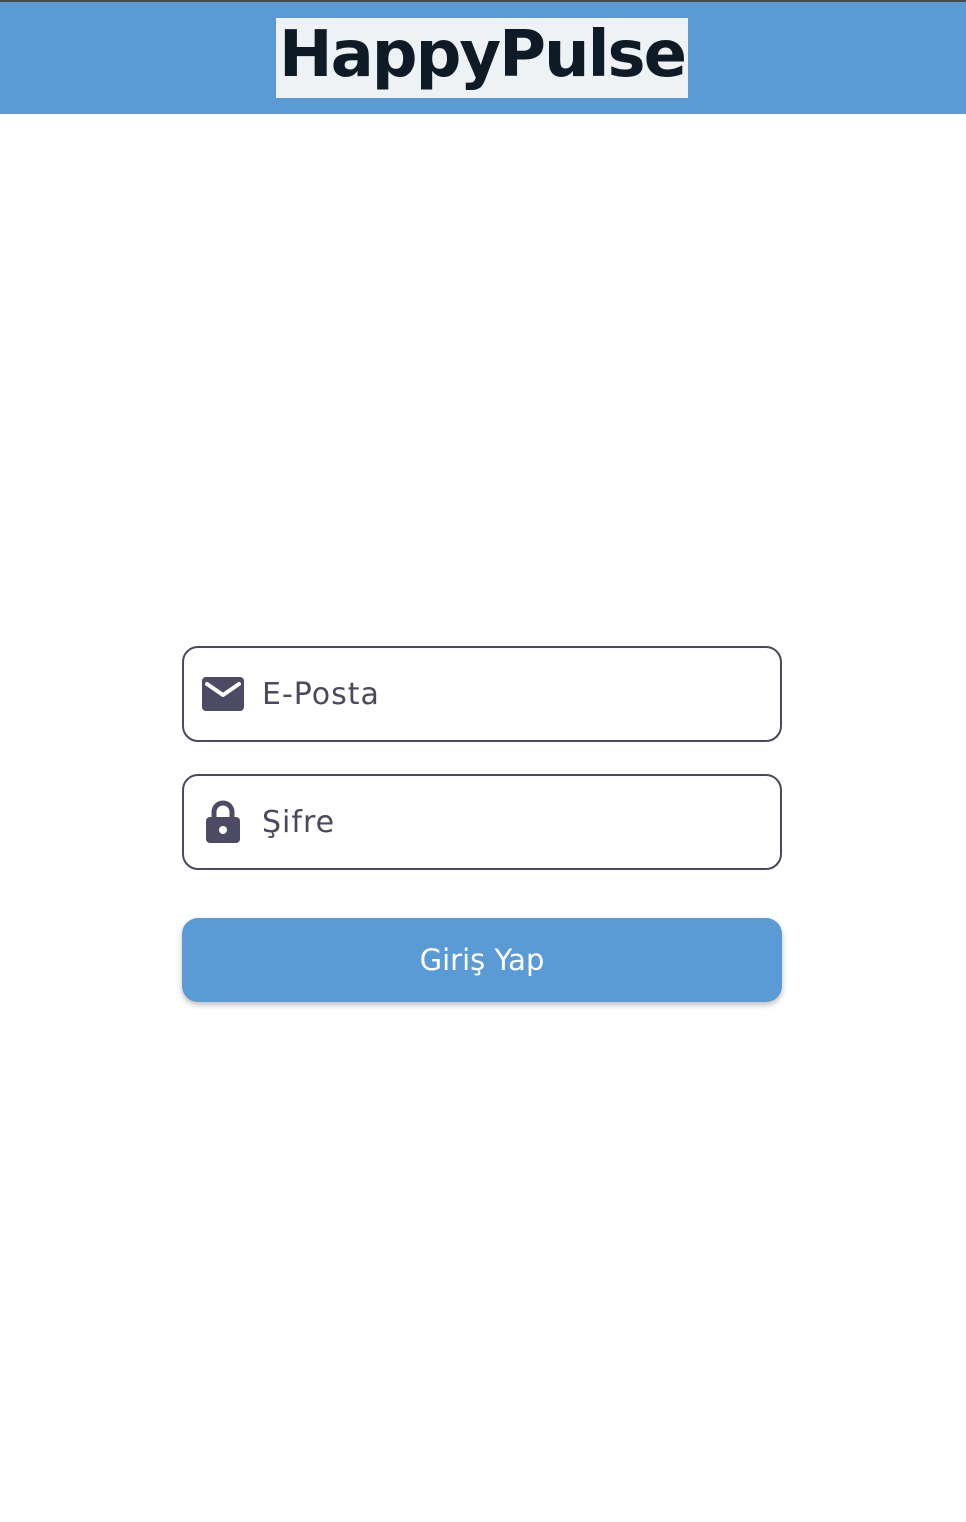  I want to click on mail-icon, so click(223, 694).